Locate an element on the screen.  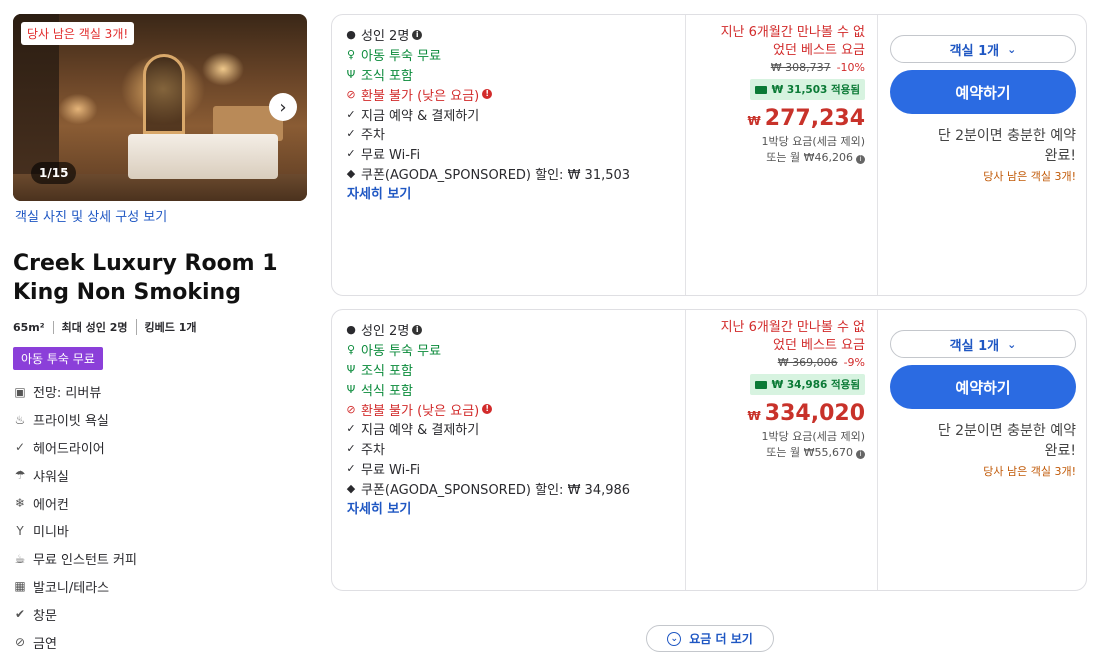
offer-guests-label: 성인 2명 is located at coordinates (385, 332).